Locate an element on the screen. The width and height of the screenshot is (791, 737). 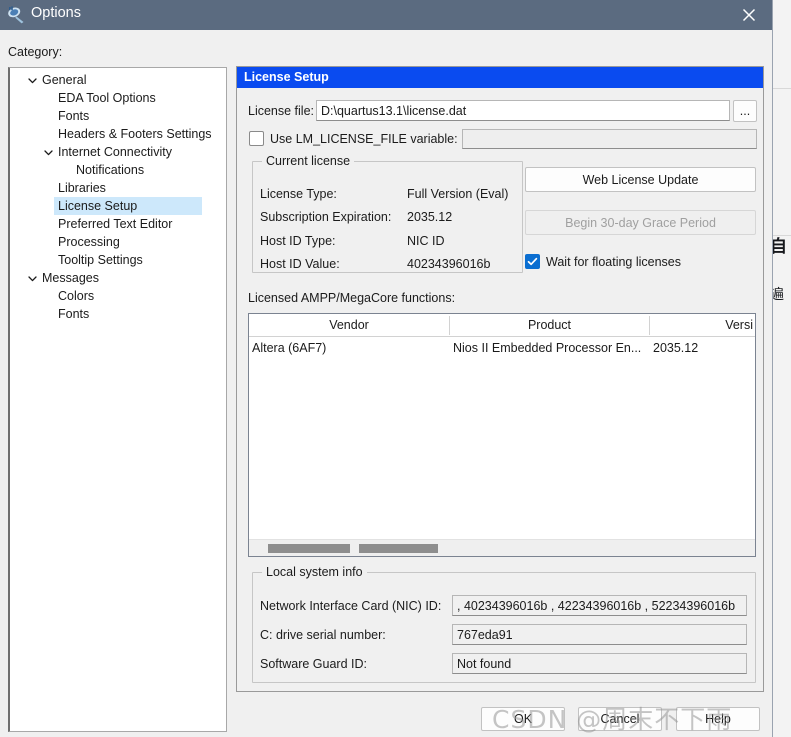
license-file-input is located at coordinates (523, 110).